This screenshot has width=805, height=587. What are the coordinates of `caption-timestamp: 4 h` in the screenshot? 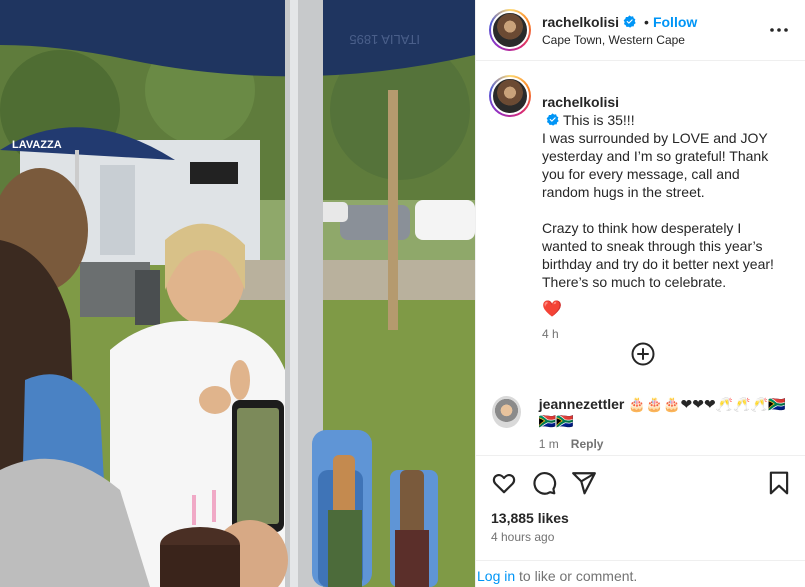 It's located at (550, 334).